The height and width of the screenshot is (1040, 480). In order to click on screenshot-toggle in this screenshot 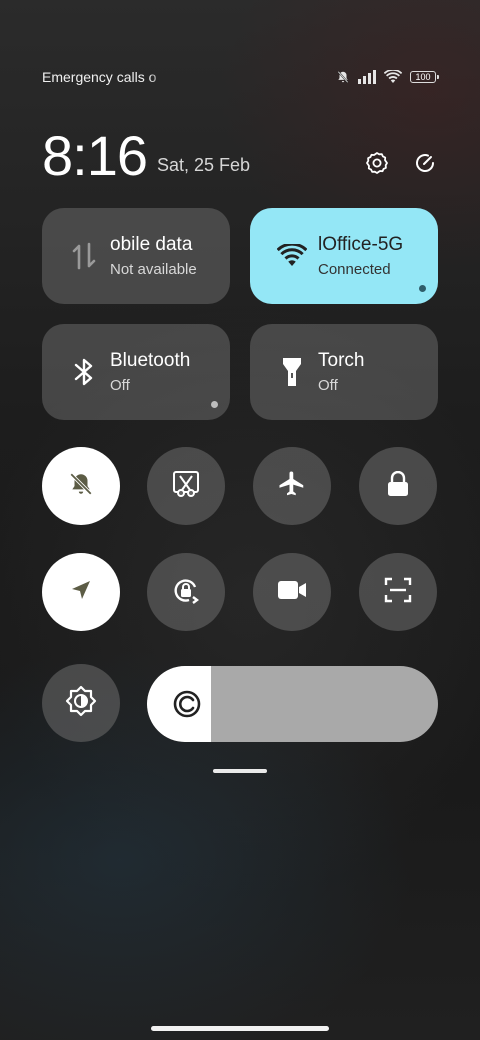, I will do `click(186, 486)`.